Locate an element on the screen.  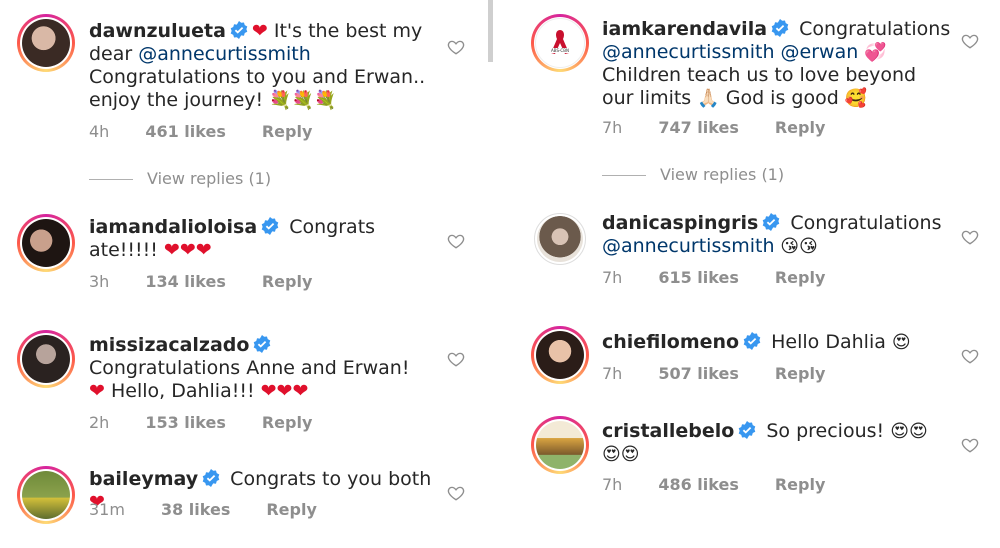
comment-text: iamandalioloisa Congrats ate!!!!! ❤❤❤ is located at coordinates (232, 238).